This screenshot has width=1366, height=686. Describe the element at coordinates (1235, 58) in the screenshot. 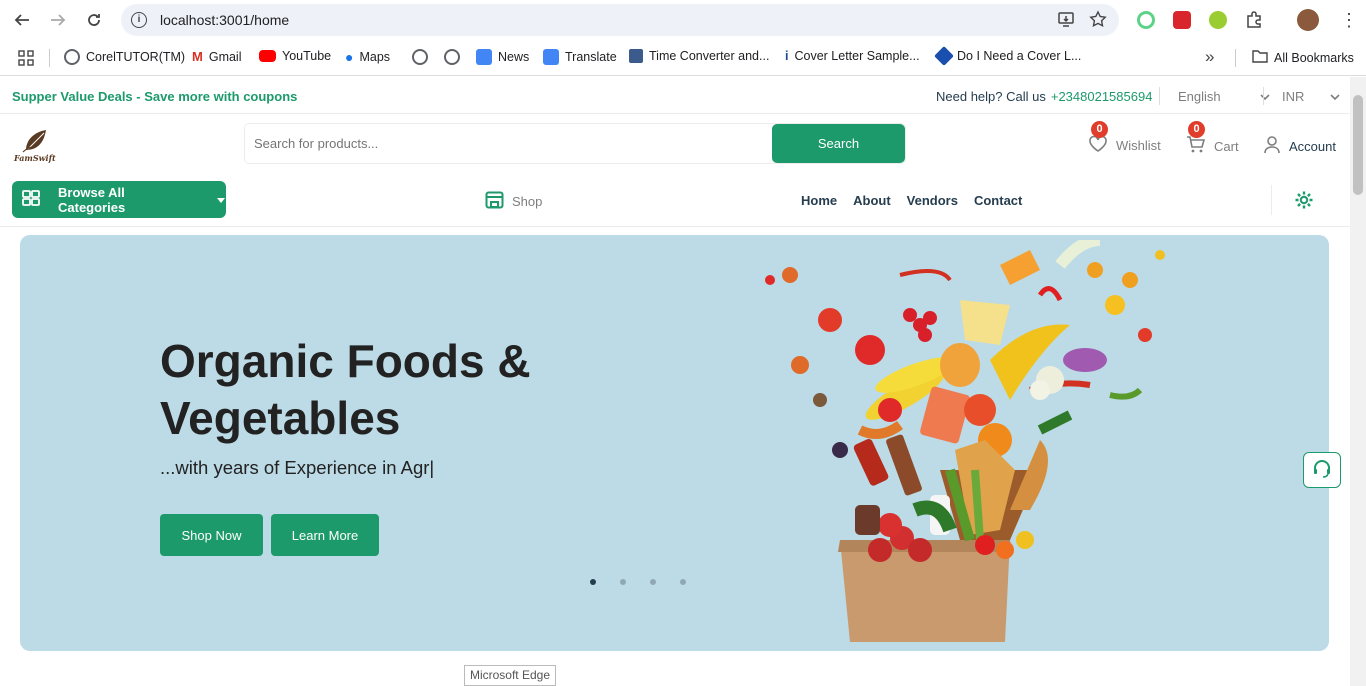

I see `bookmarks-divider` at that location.